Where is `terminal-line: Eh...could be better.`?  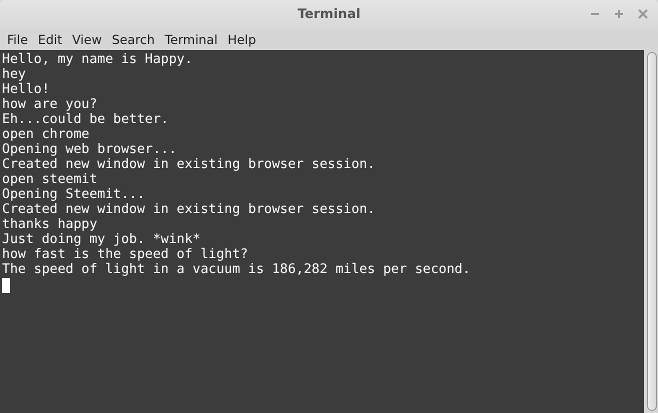
terminal-line: Eh...could be better. is located at coordinates (86, 119).